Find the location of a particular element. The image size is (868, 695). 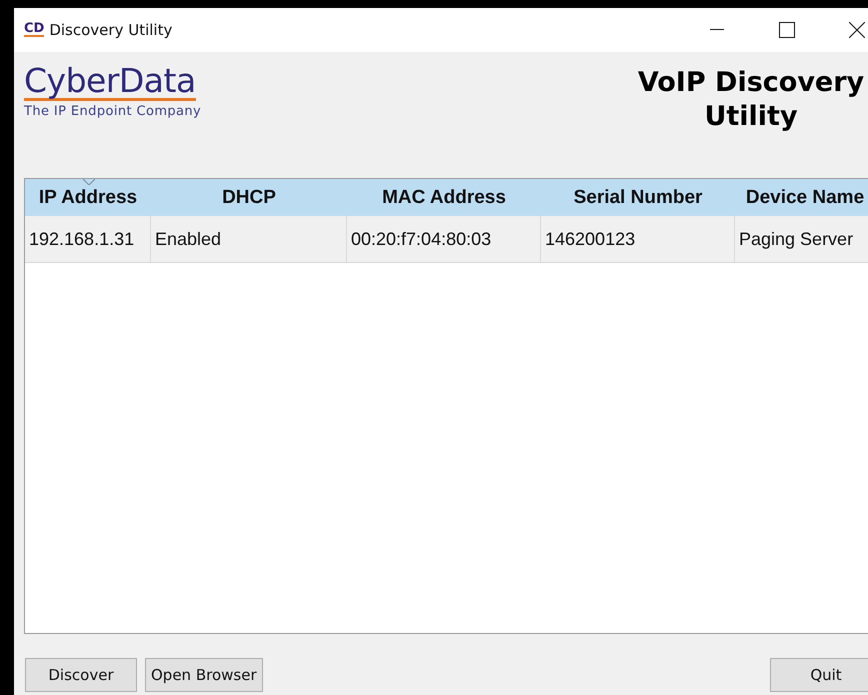

close-icon is located at coordinates (857, 30).